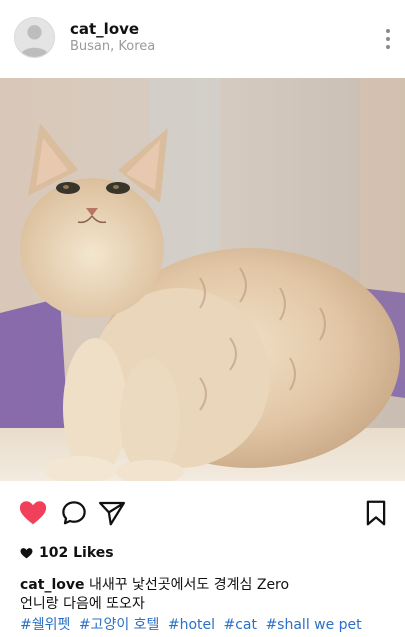 This screenshot has height=637, width=405. I want to click on hashtag: #cat, so click(241, 625).